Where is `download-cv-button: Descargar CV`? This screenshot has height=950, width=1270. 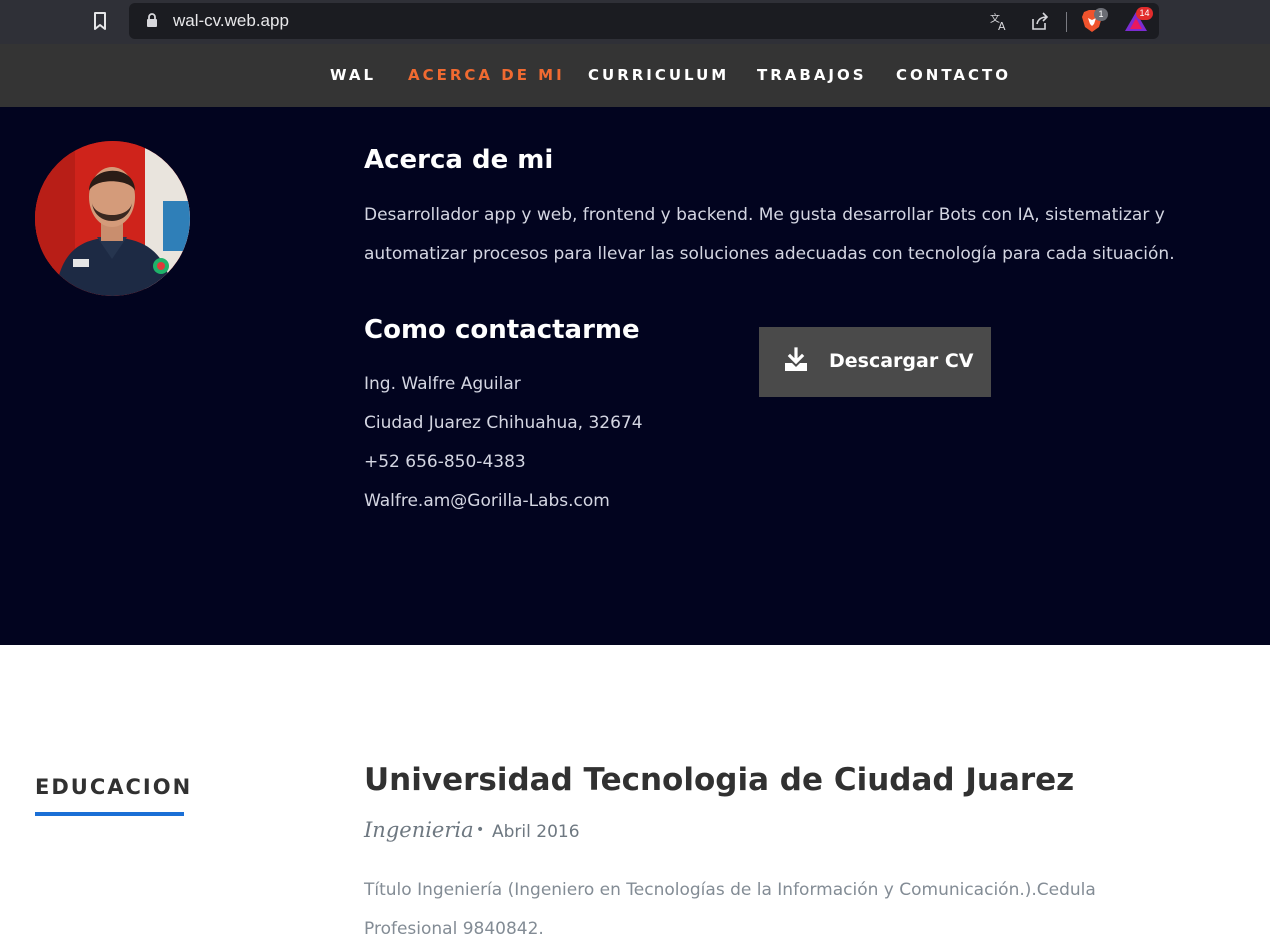 download-cv-button: Descargar CV is located at coordinates (875, 362).